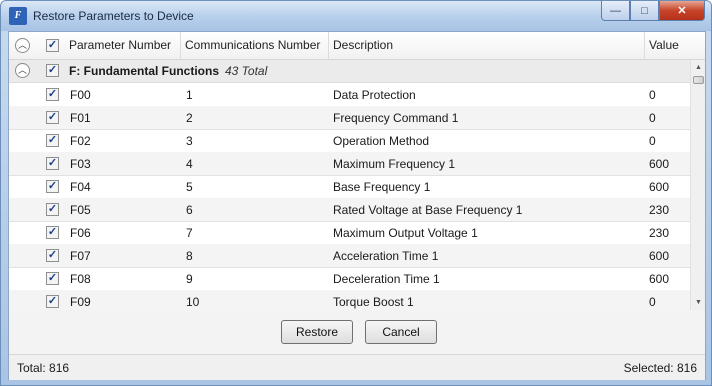  I want to click on description-cell: Maximum Frequency 1, so click(394, 164).